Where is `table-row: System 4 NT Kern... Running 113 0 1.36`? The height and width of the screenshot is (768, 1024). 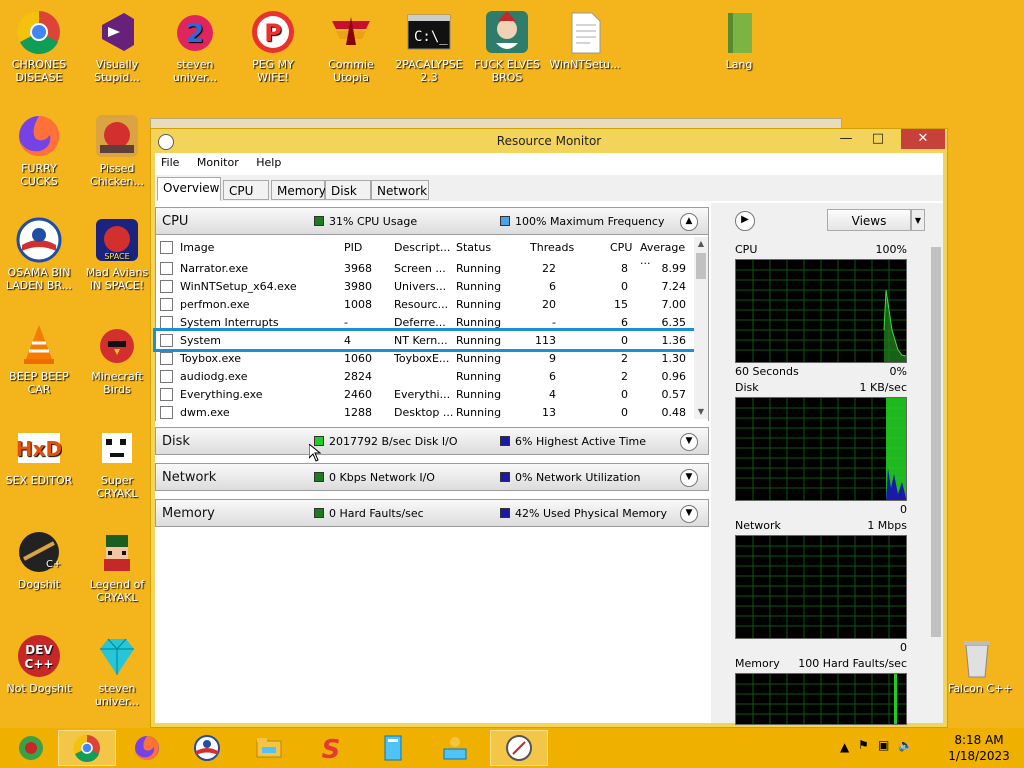 table-row: System 4 NT Kern... Running 113 0 1.36 is located at coordinates (425, 340).